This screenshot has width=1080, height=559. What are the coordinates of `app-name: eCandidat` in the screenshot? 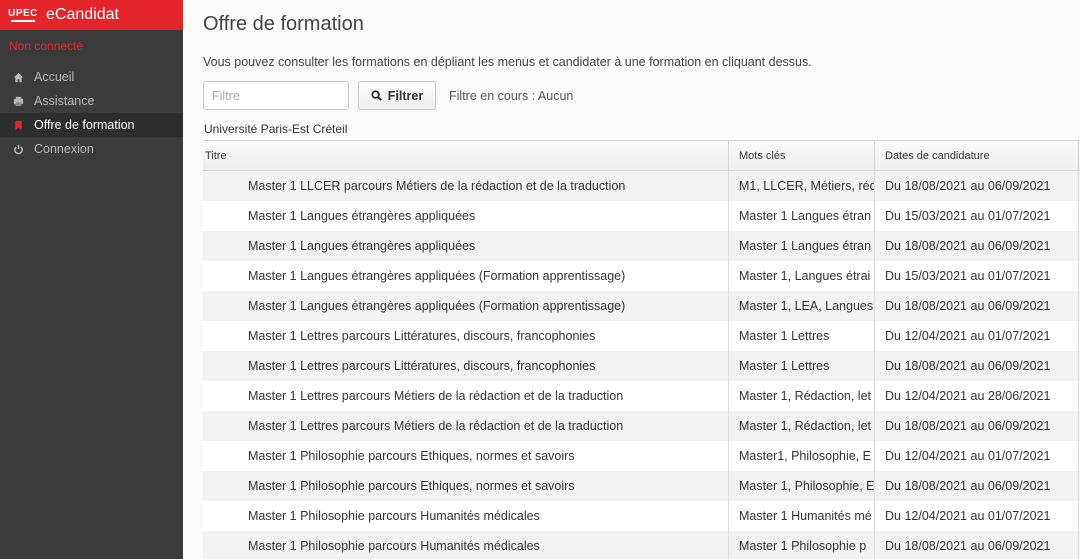 It's located at (82, 14).